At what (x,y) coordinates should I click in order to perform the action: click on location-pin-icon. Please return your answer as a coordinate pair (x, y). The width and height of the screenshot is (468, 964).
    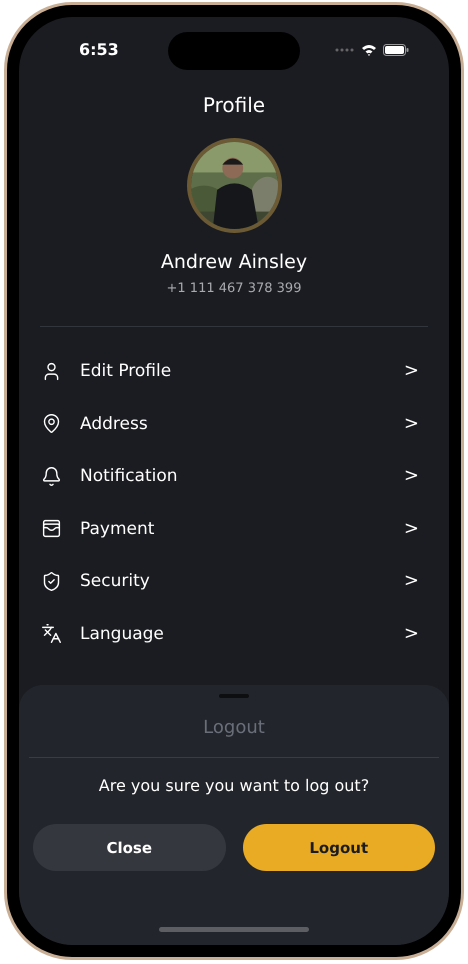
    Looking at the image, I should click on (51, 423).